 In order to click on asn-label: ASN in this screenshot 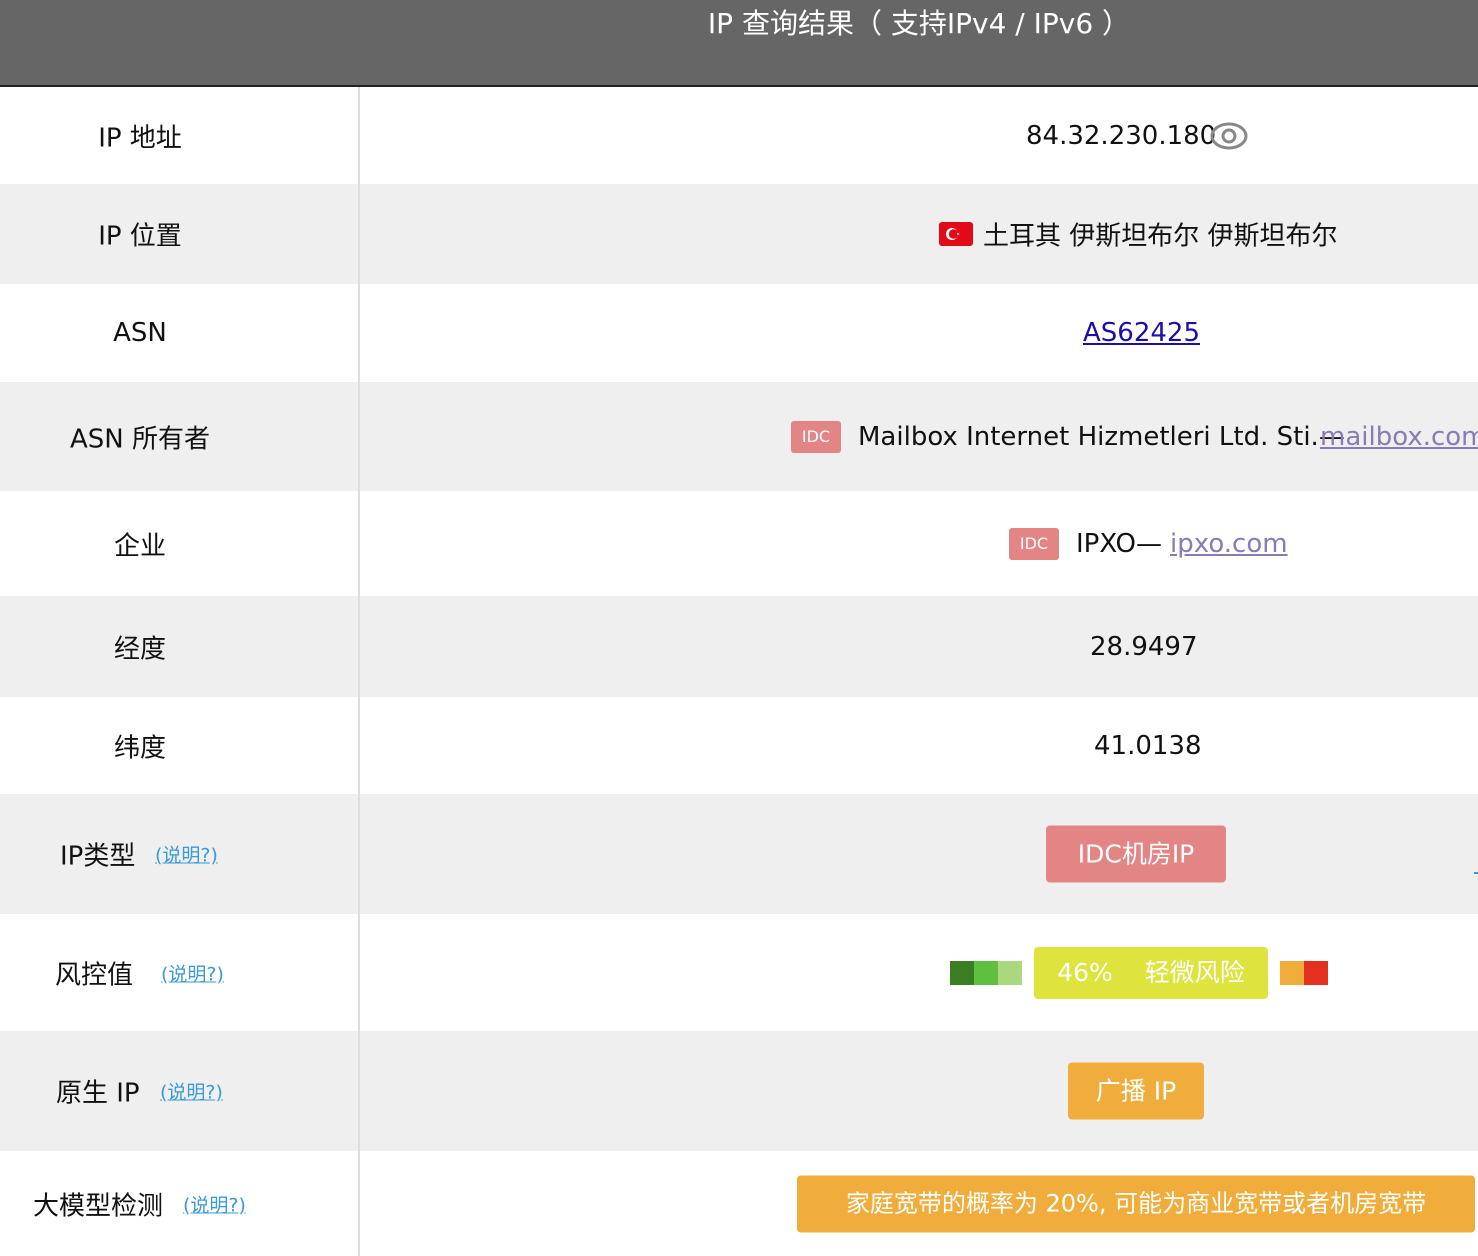, I will do `click(140, 333)`.